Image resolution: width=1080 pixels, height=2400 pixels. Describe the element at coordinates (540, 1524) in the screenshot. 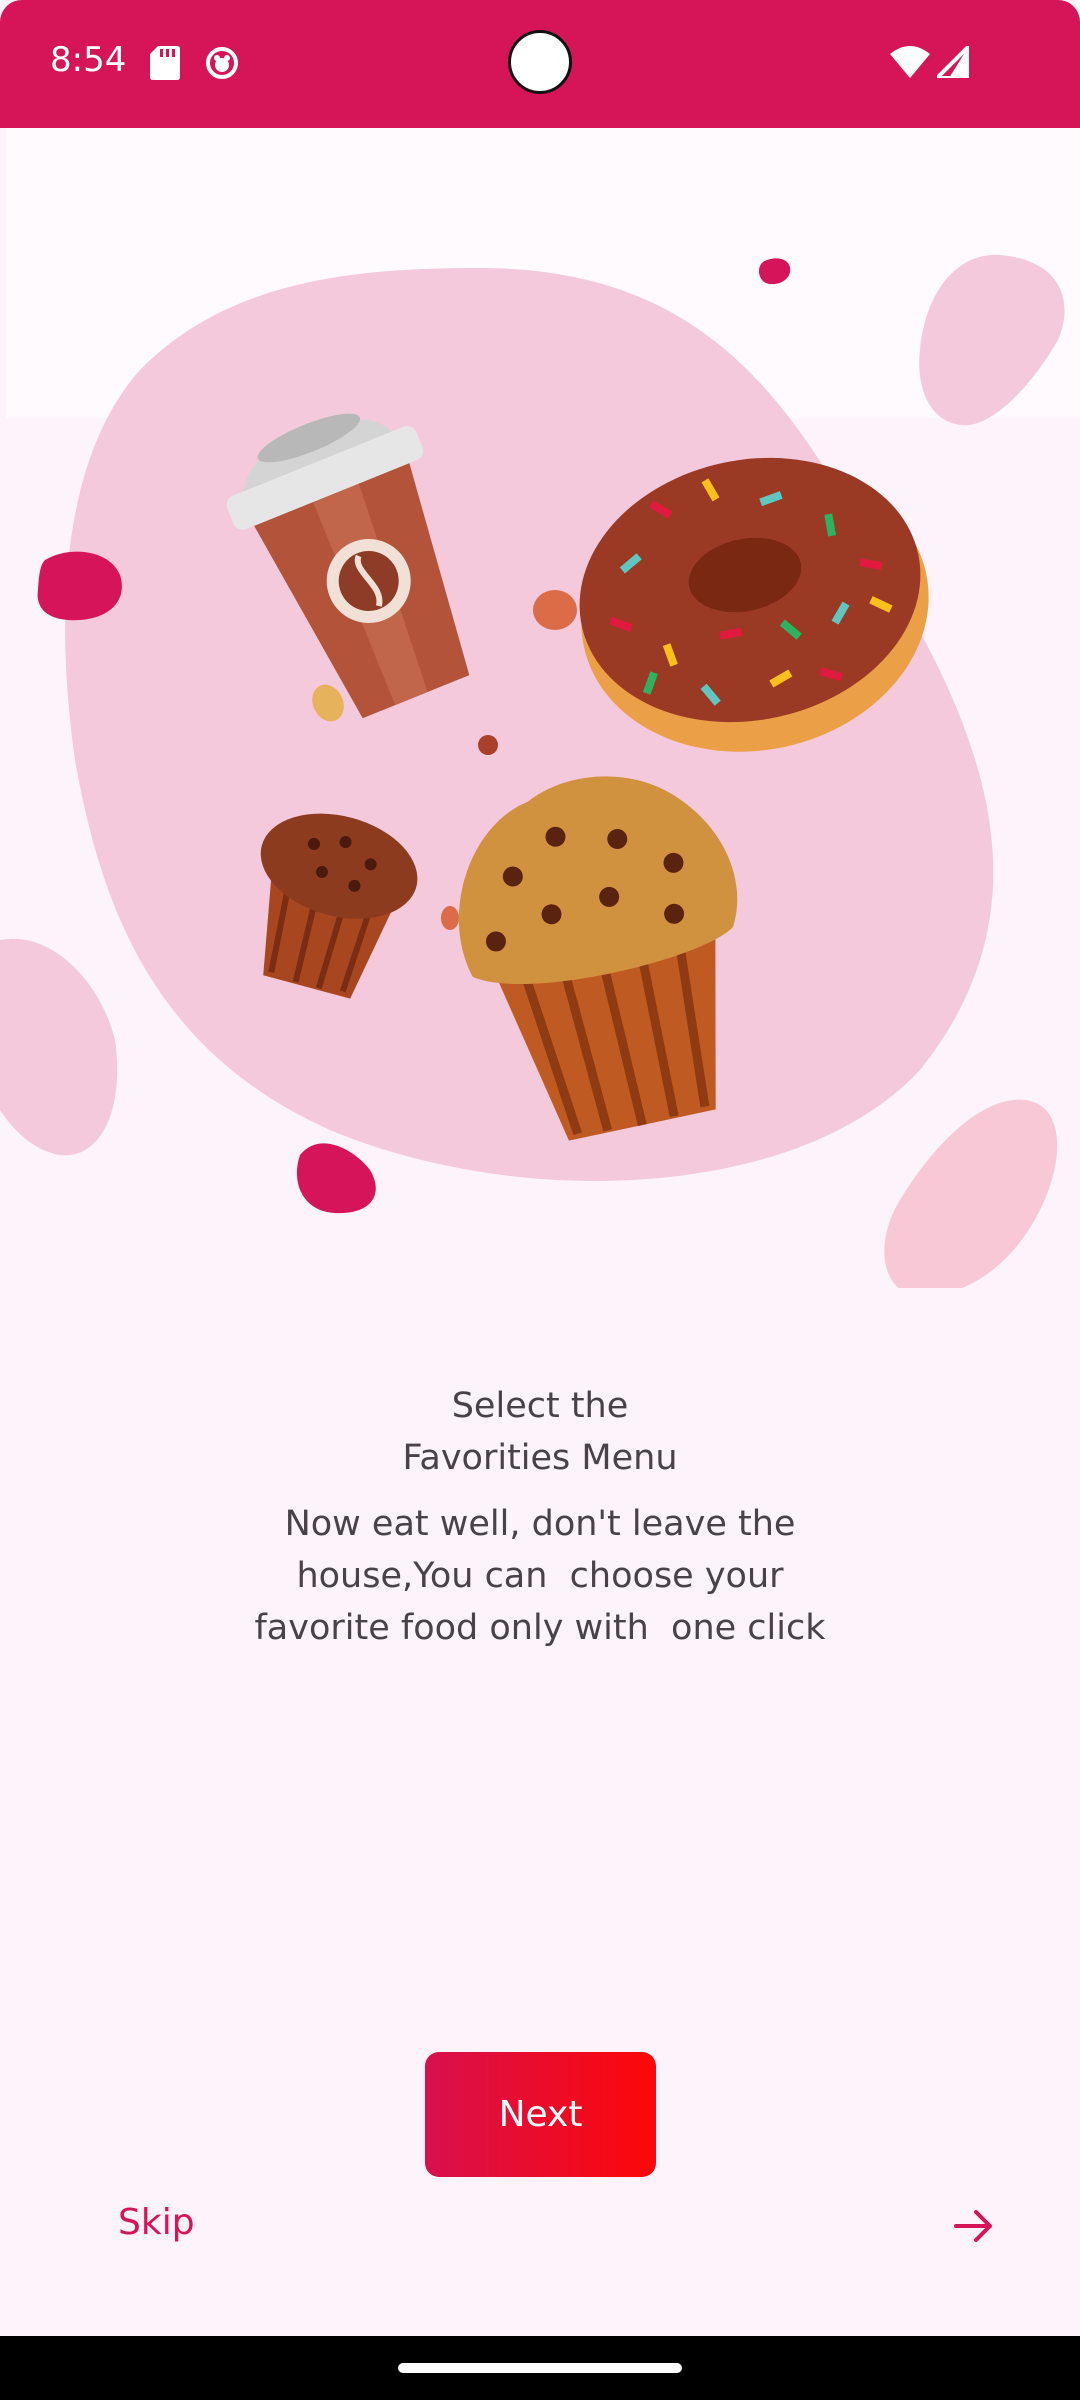

I see `description-line: Now eat well, don't leave the` at that location.